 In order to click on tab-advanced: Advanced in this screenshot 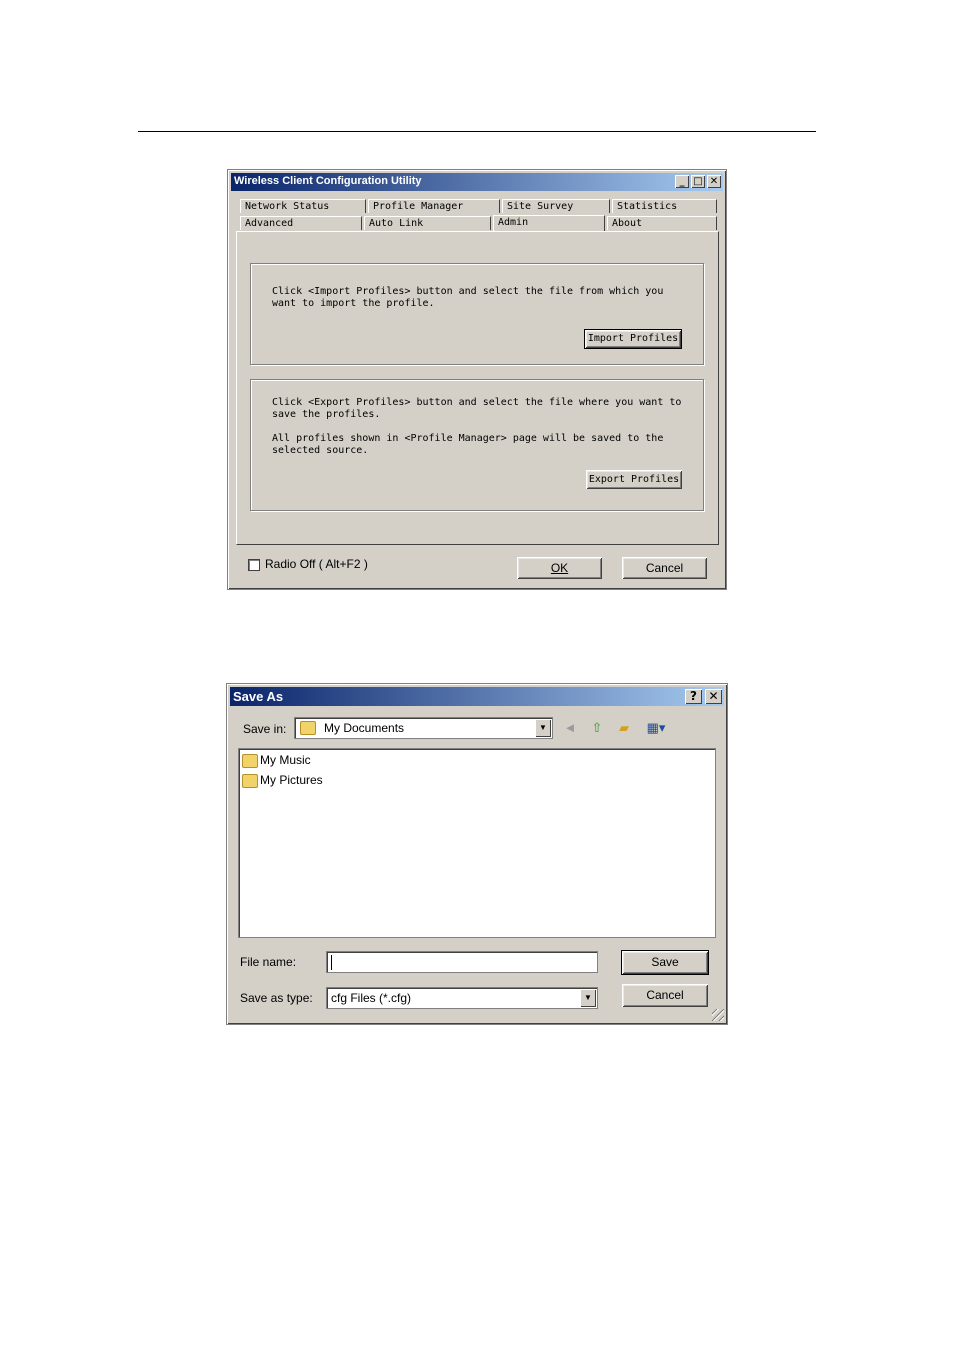, I will do `click(301, 223)`.